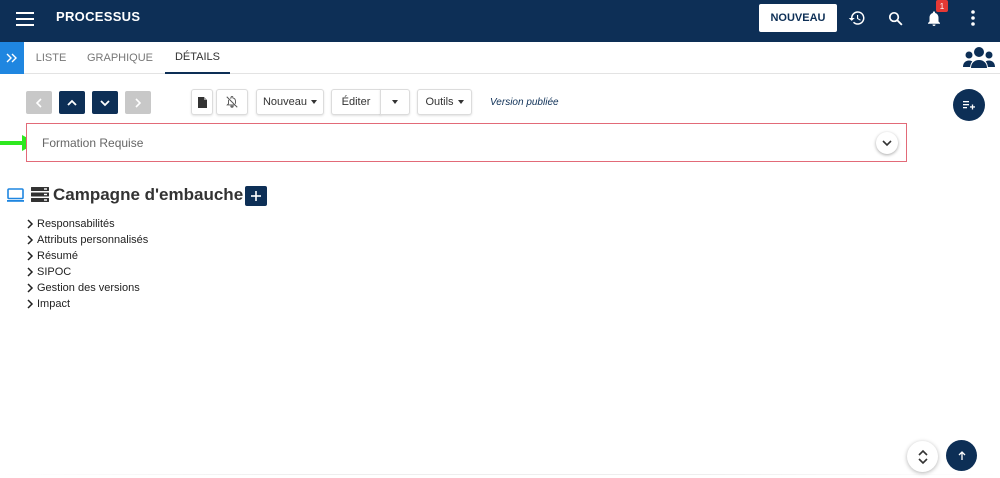  I want to click on edit-options-dropdown, so click(395, 102).